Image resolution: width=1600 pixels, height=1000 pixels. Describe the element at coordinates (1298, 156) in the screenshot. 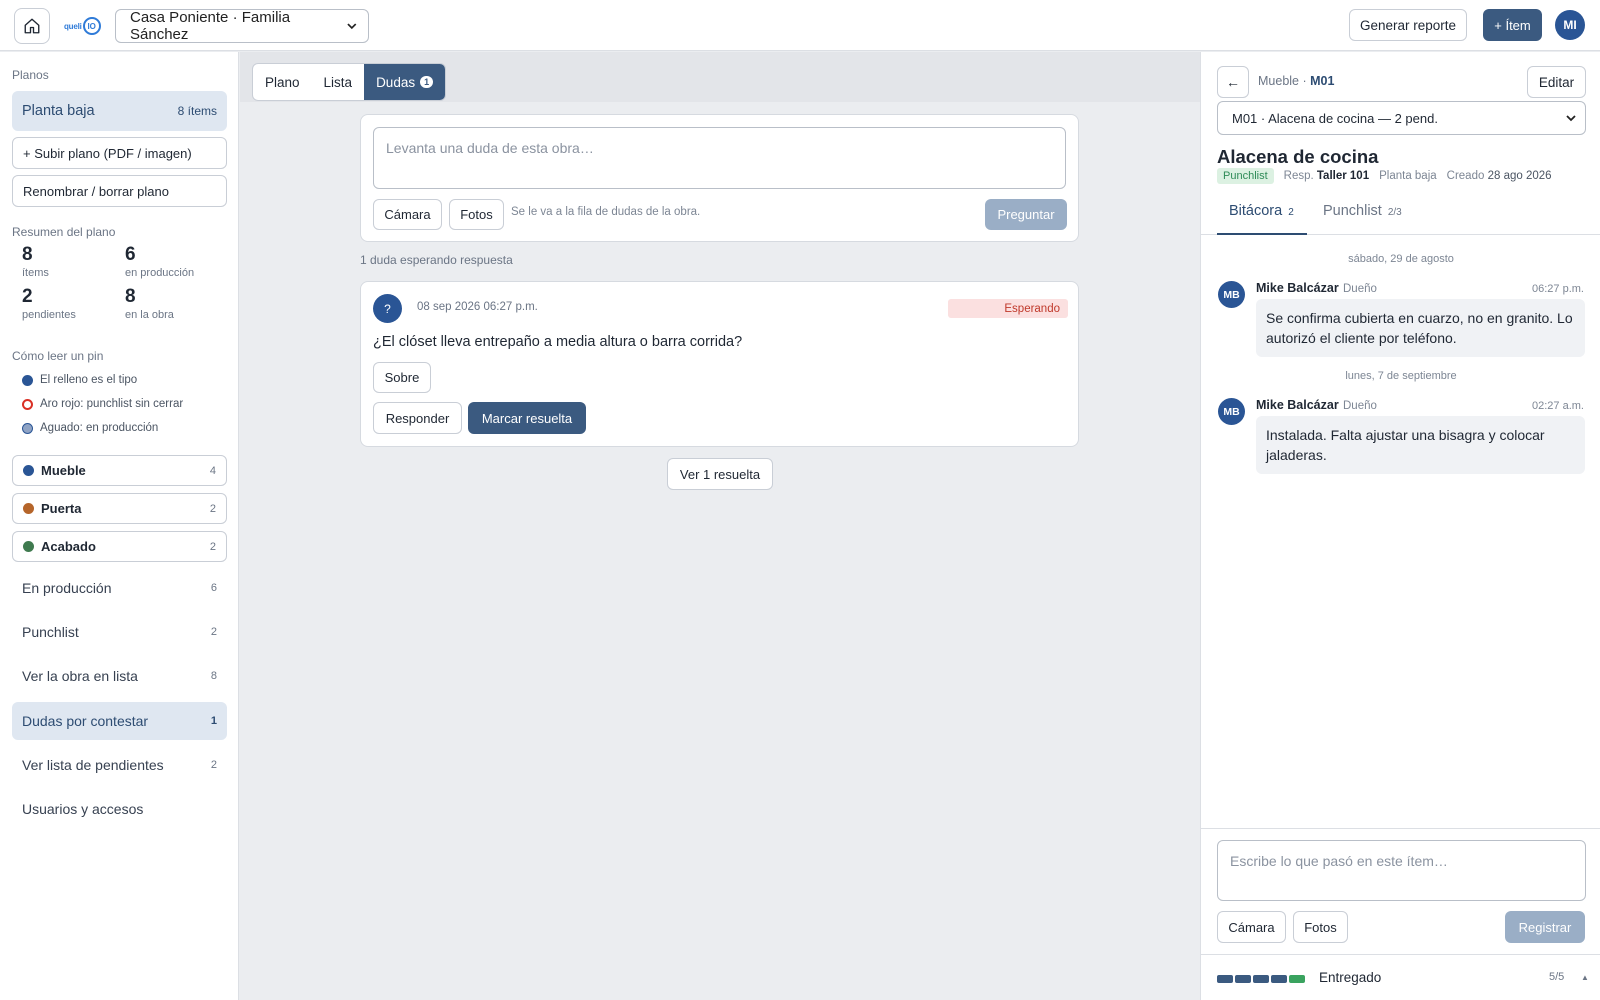

I see `item-title: Alacena de cocina` at that location.